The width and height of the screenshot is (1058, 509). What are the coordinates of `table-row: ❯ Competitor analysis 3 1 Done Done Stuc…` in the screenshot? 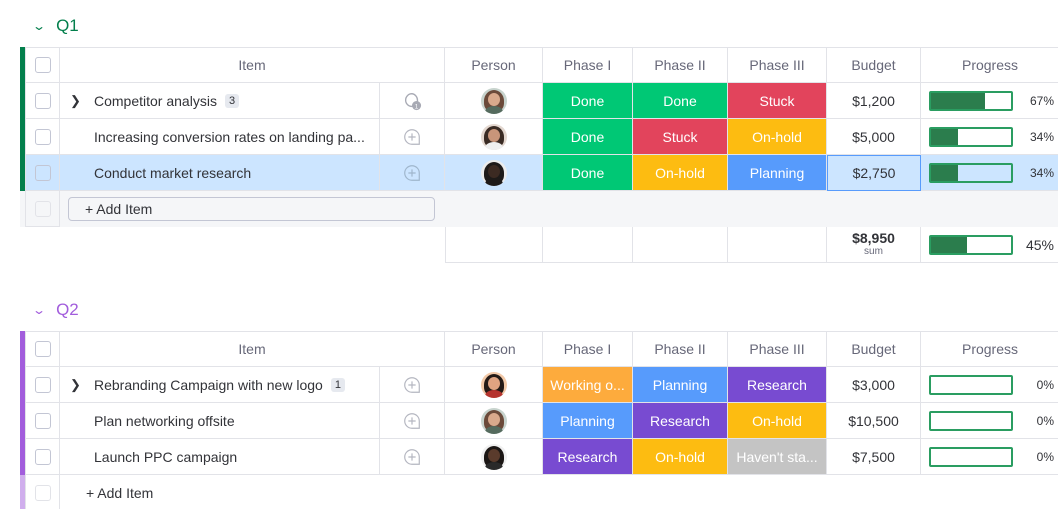 It's located at (539, 101).